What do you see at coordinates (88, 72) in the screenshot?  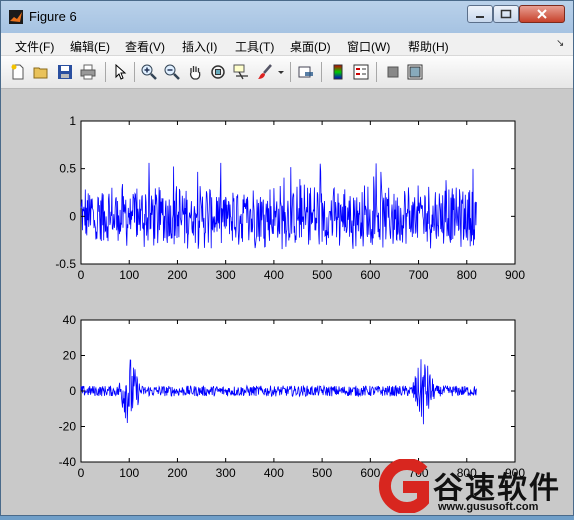 I see `print-icon` at bounding box center [88, 72].